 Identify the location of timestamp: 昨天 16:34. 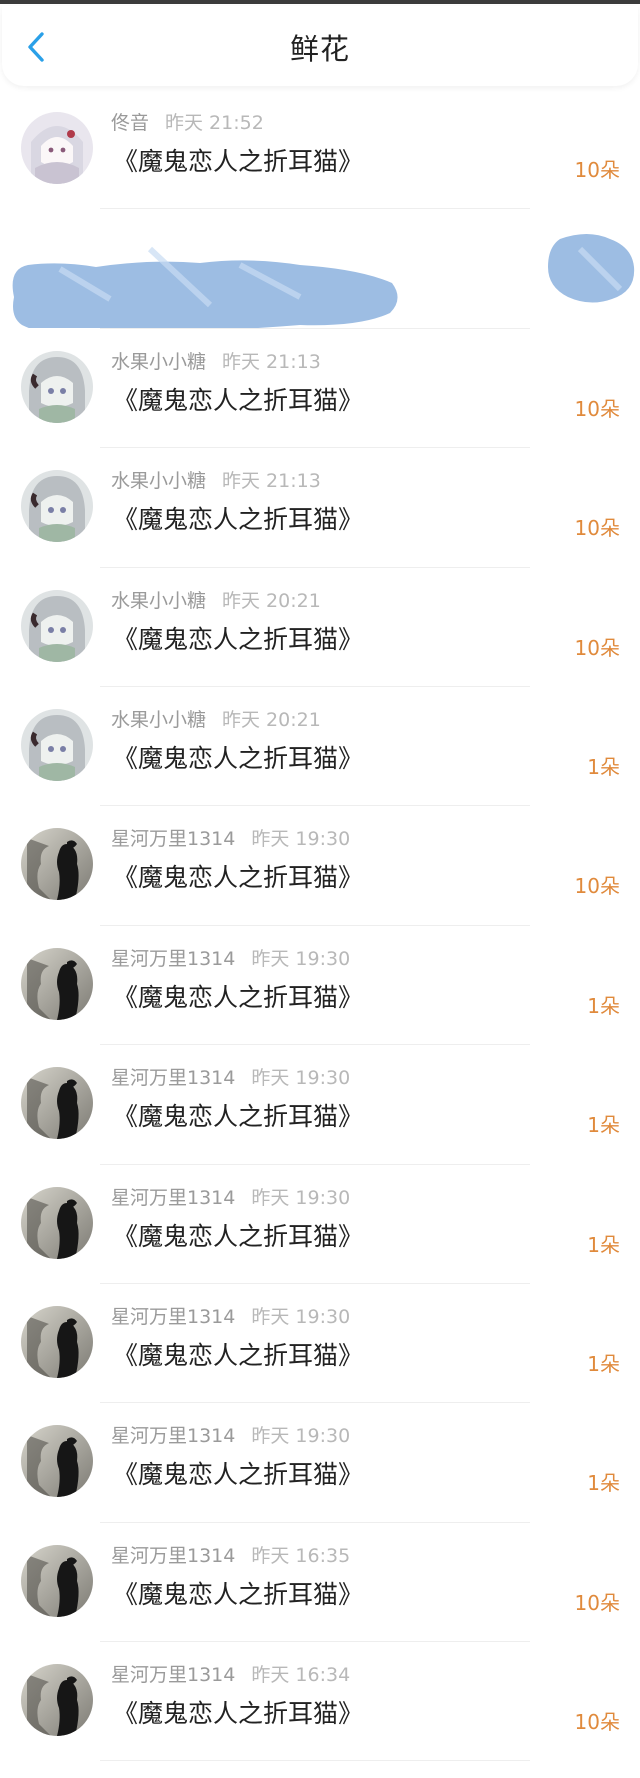
(301, 1675).